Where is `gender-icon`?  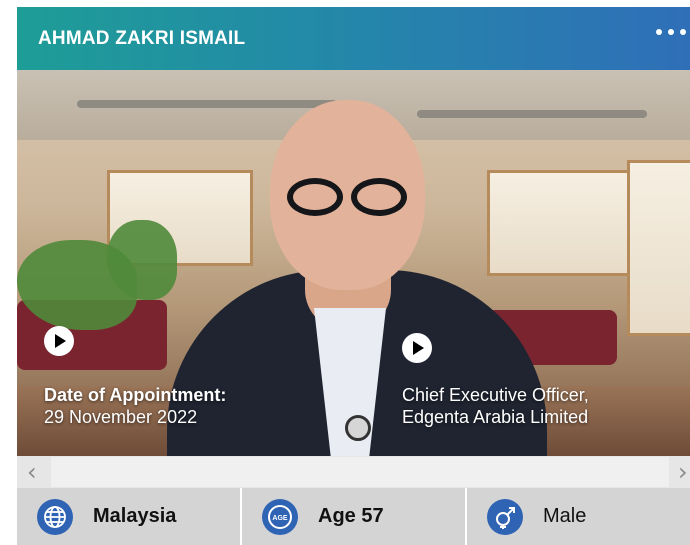 gender-icon is located at coordinates (505, 516).